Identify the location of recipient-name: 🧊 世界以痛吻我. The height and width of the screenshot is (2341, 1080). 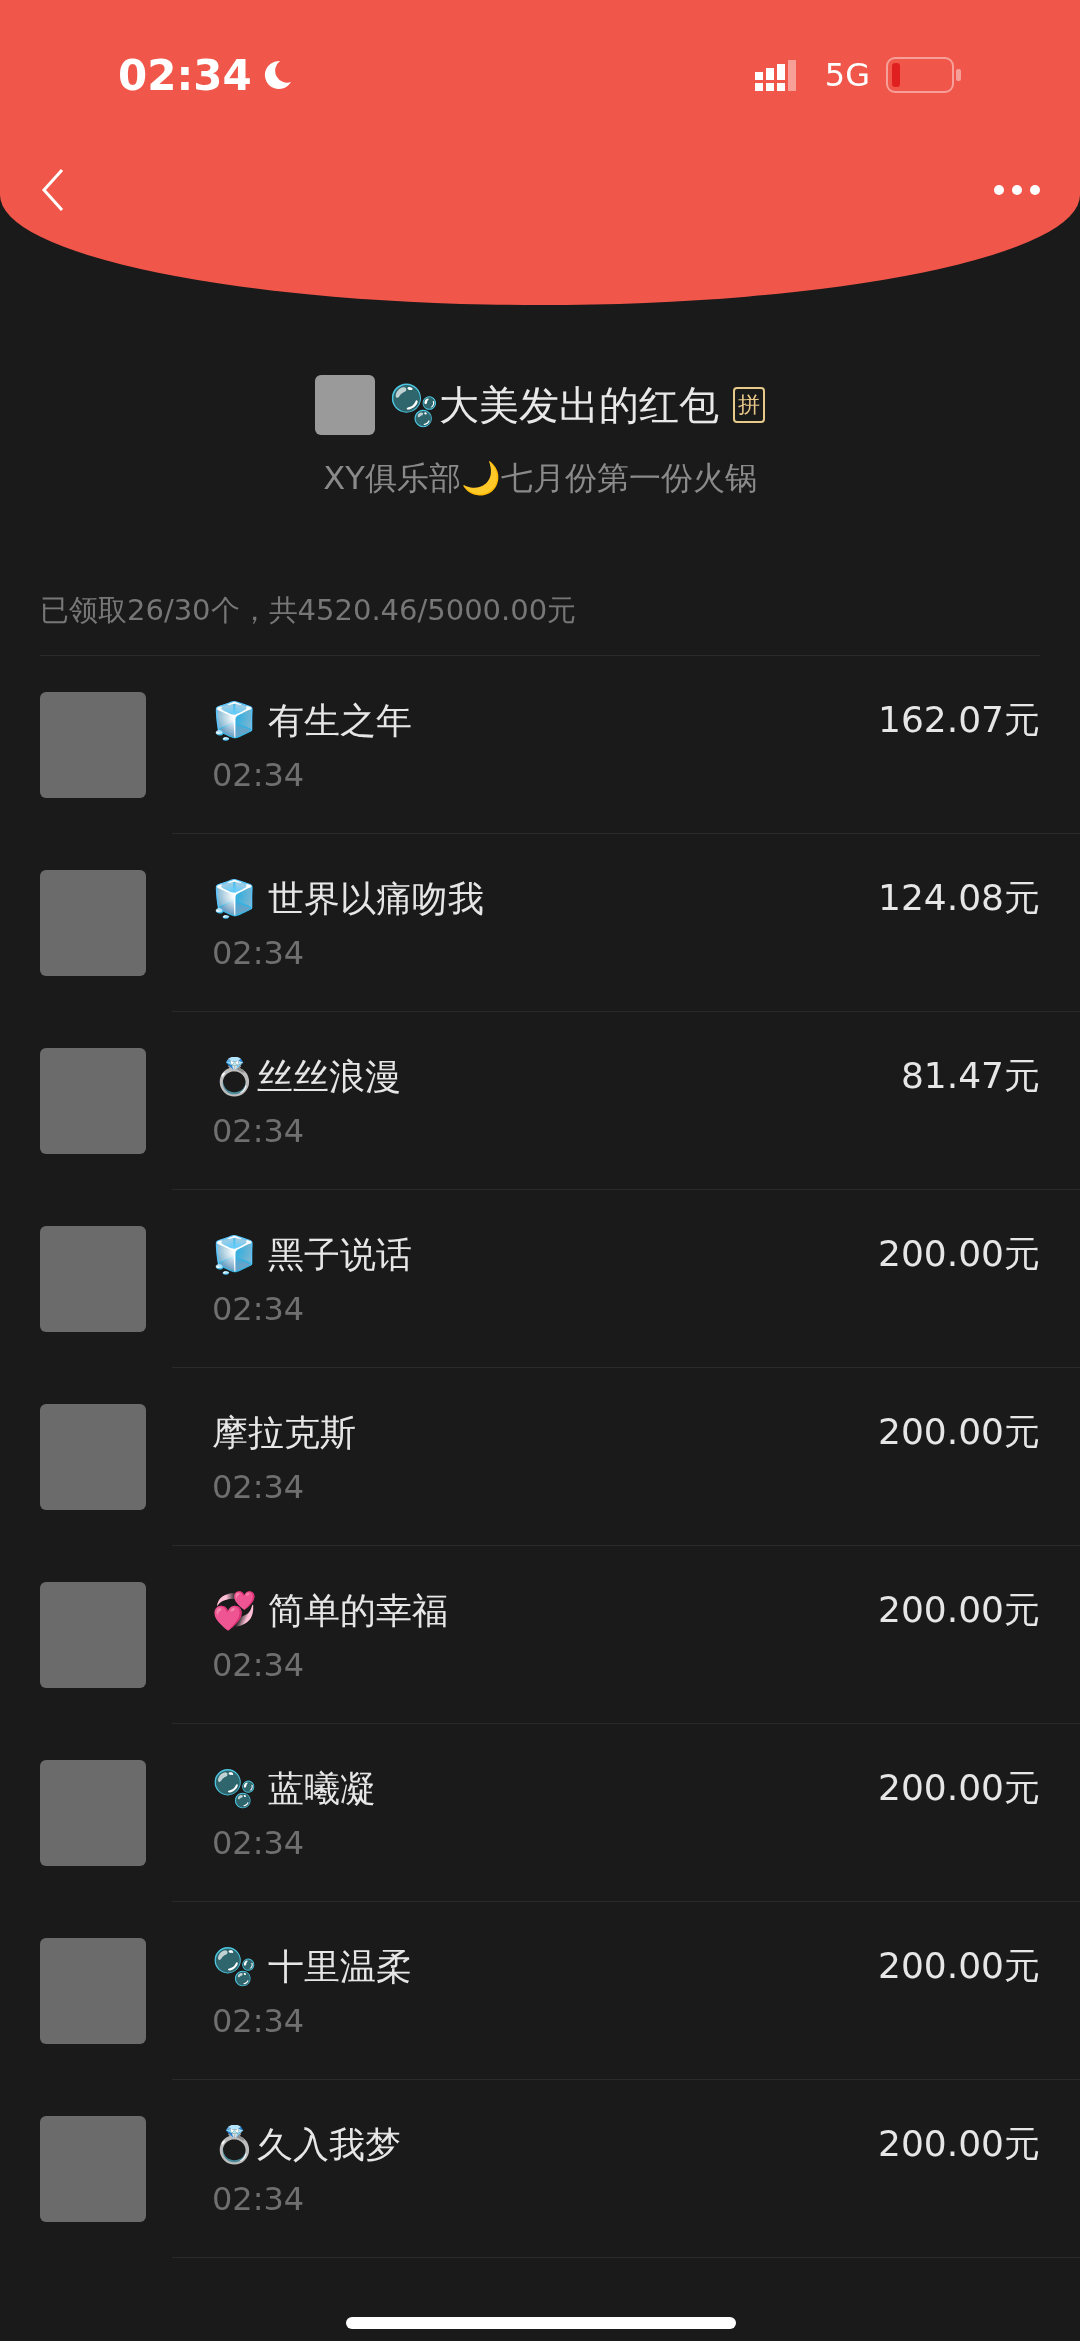
(349, 898).